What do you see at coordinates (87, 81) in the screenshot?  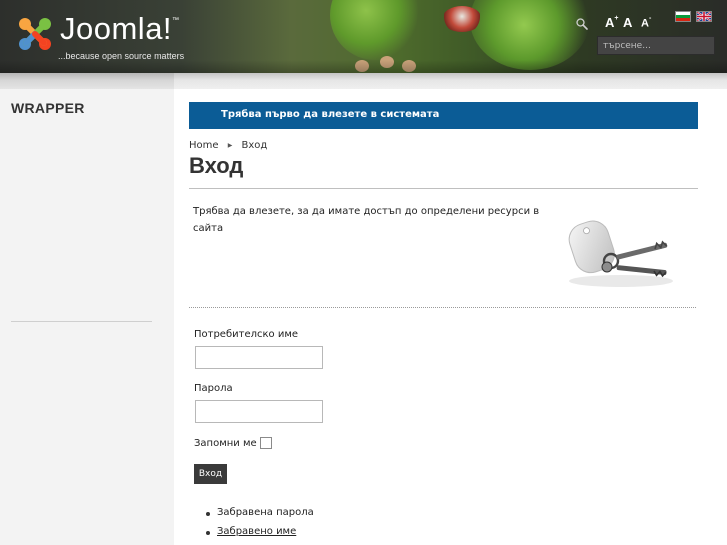 I see `sidebar-top-strip` at bounding box center [87, 81].